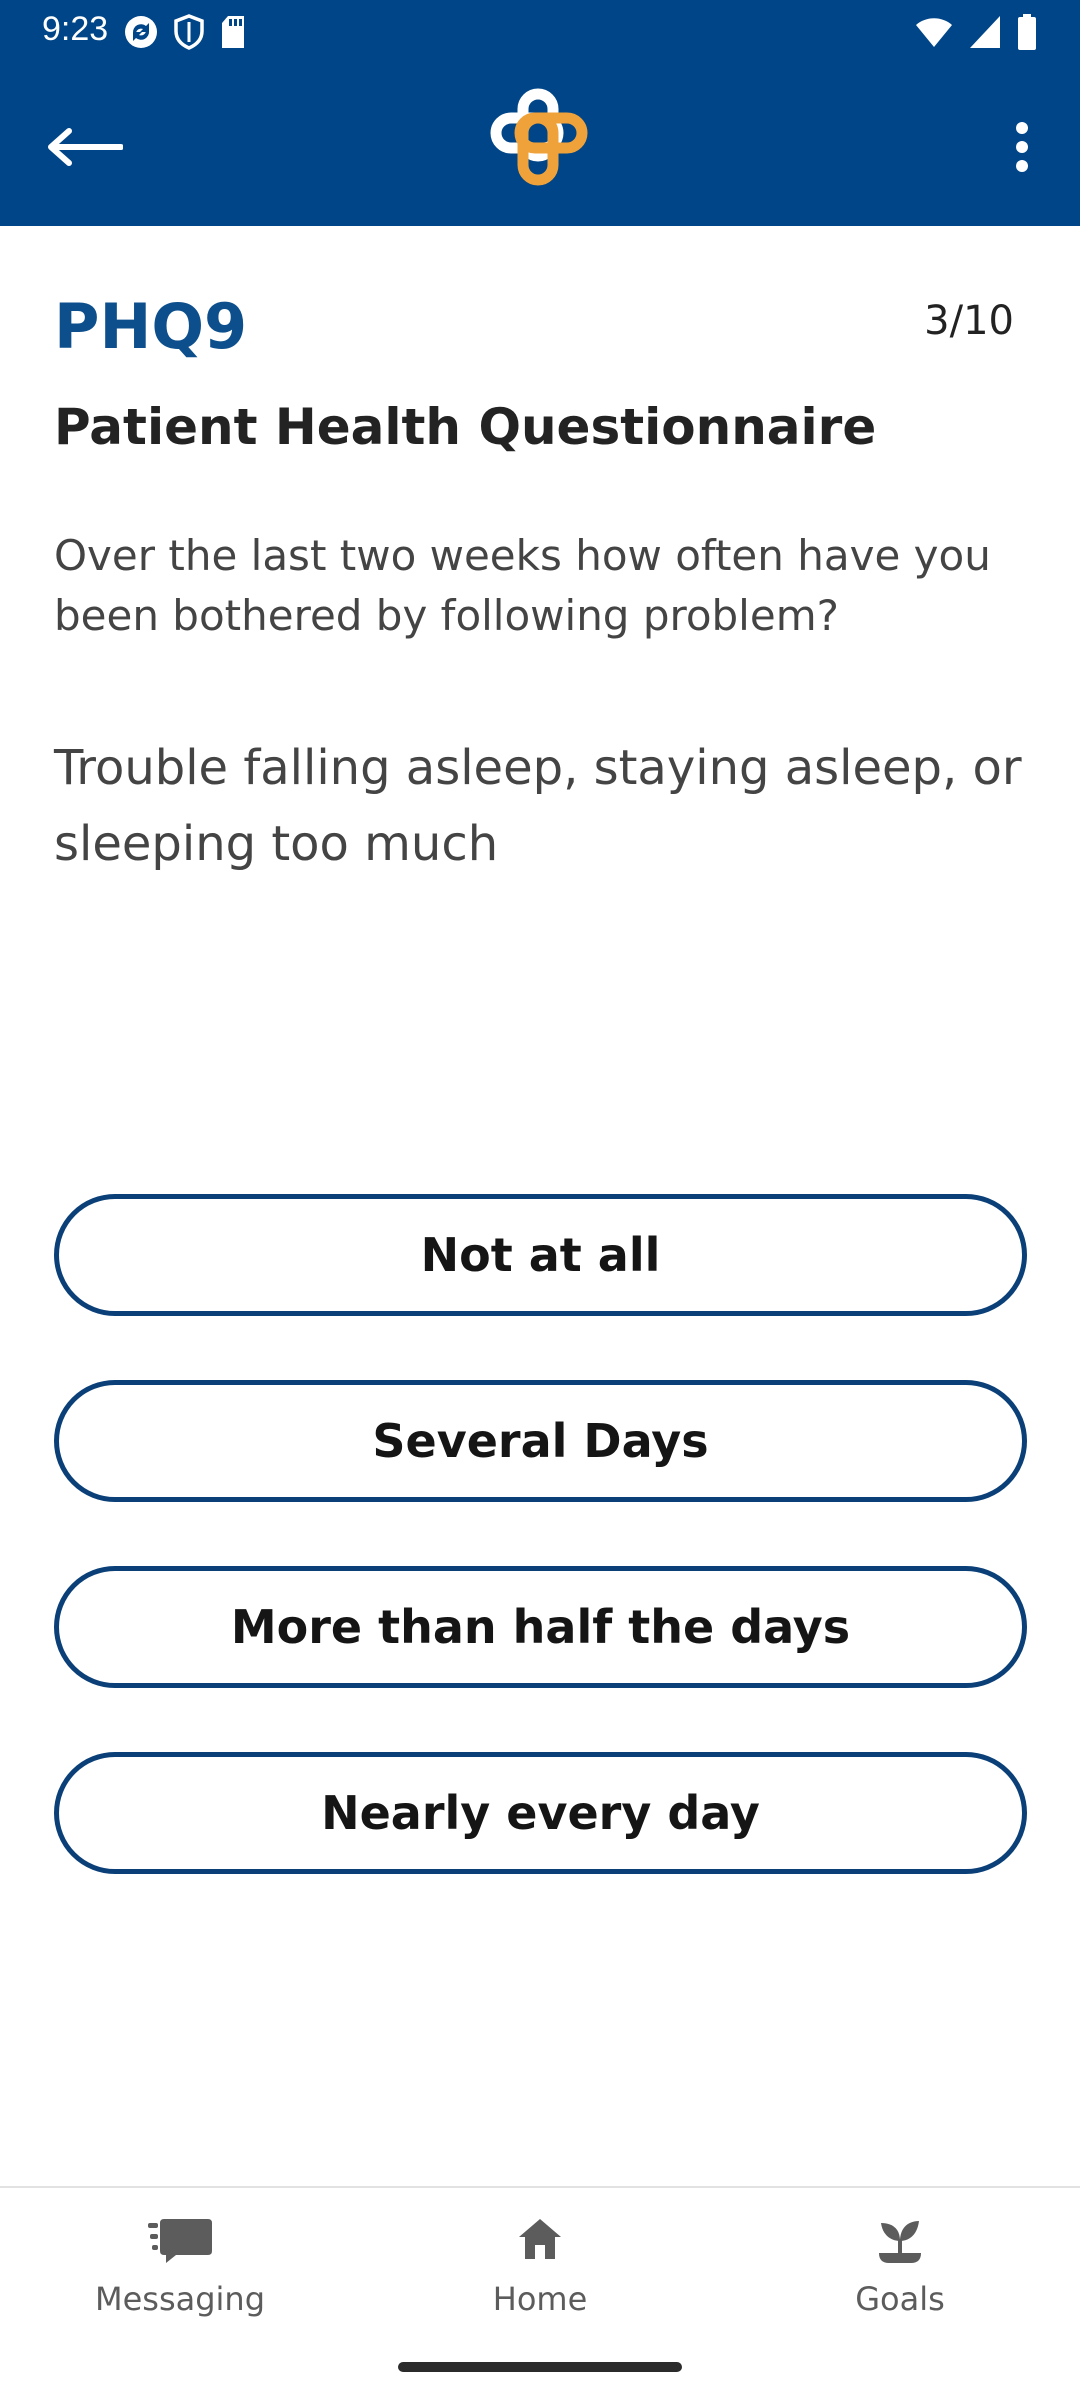 This screenshot has height=2400, width=1080. I want to click on sync-icon, so click(141, 32).